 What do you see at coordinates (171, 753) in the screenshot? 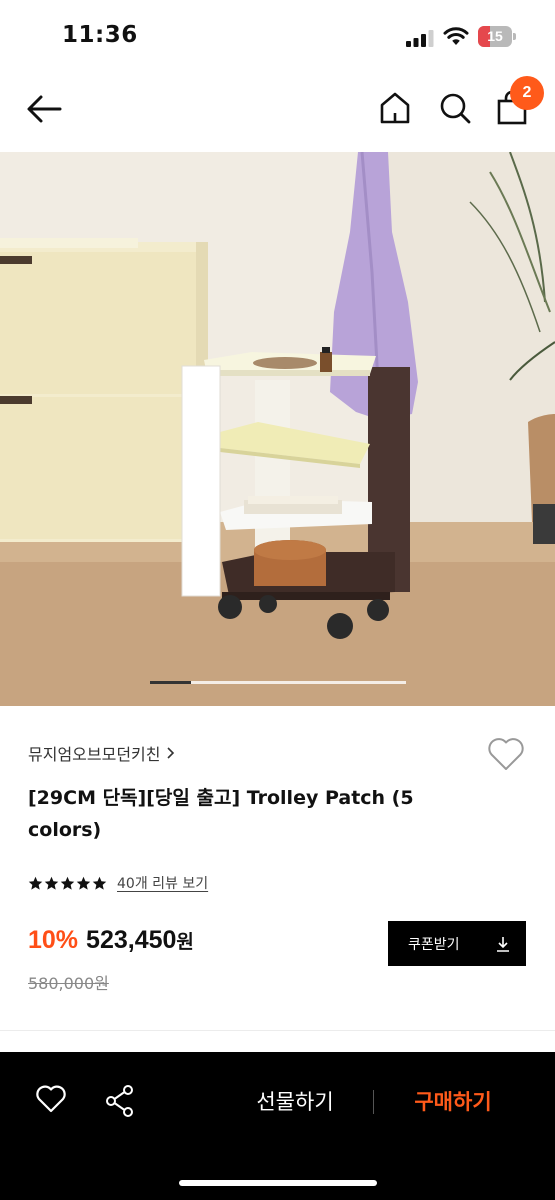
I see `chevron-right-icon` at bounding box center [171, 753].